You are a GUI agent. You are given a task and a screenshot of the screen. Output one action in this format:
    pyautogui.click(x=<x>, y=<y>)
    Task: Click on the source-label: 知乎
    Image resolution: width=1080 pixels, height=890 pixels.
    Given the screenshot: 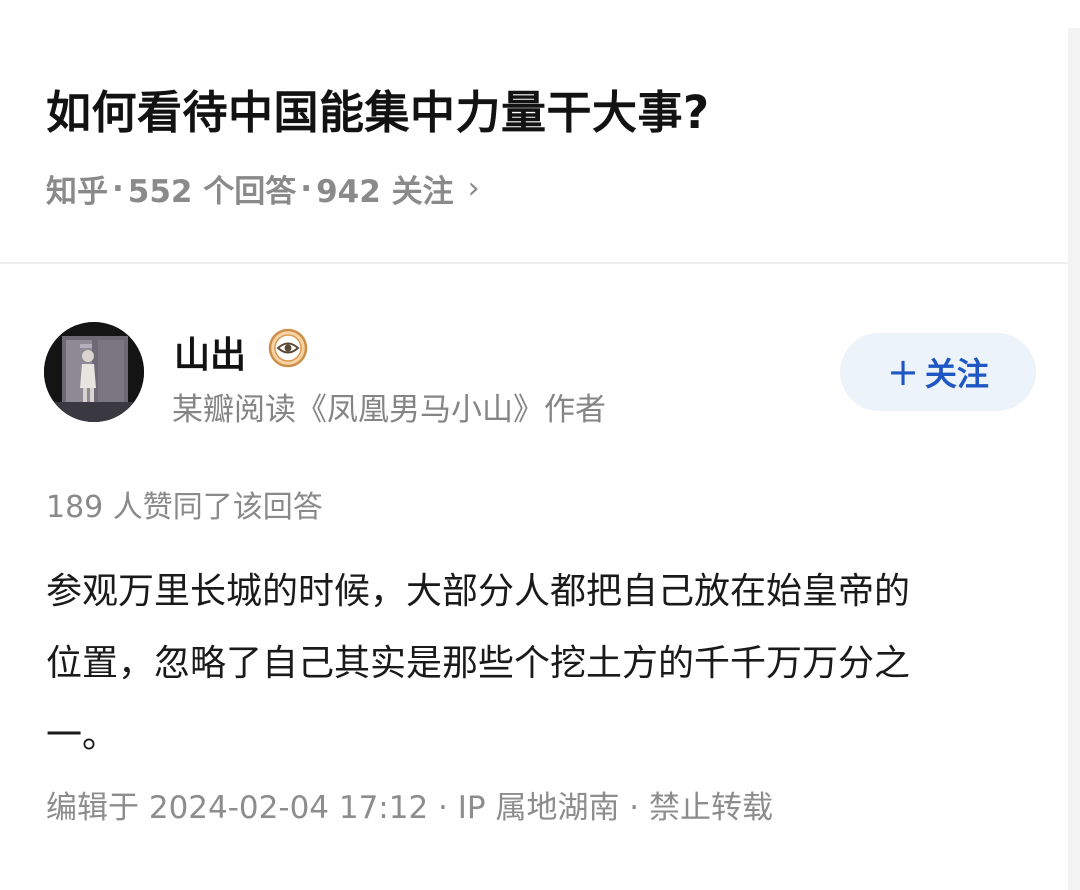 What is the action you would take?
    pyautogui.click(x=77, y=192)
    